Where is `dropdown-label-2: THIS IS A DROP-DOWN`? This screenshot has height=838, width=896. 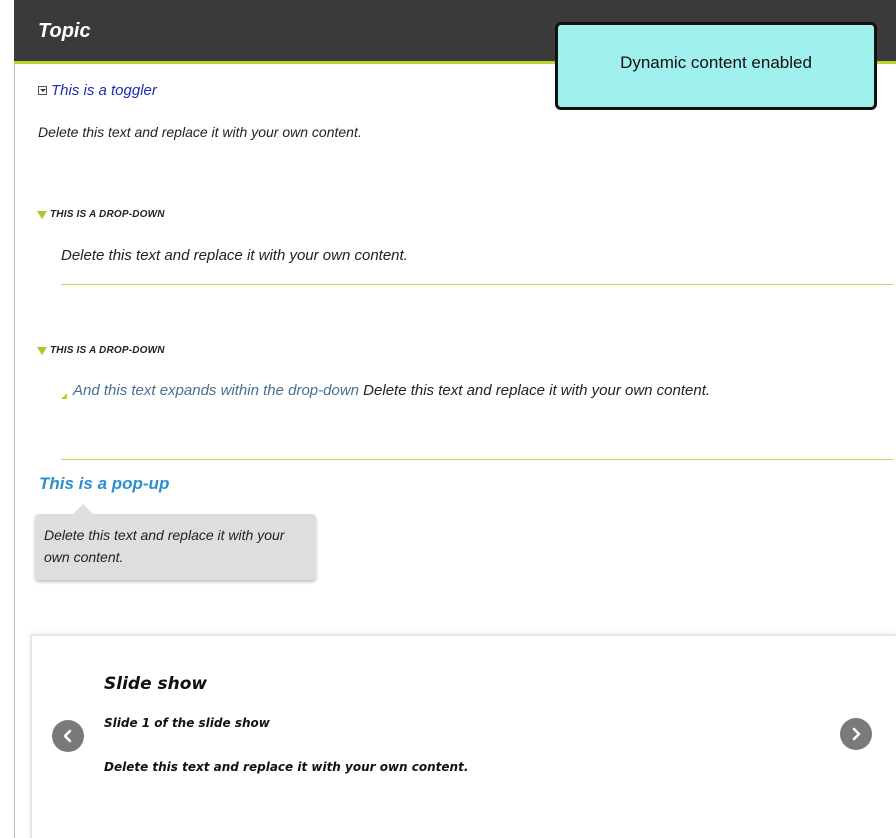 dropdown-label-2: THIS IS A DROP-DOWN is located at coordinates (107, 350).